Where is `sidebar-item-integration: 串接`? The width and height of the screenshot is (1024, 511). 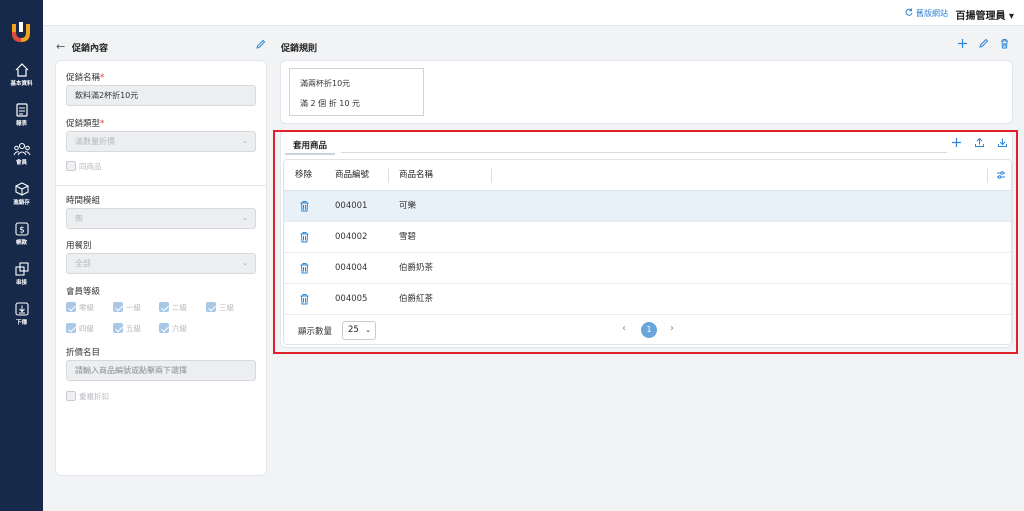 sidebar-item-integration: 串接 is located at coordinates (21, 273).